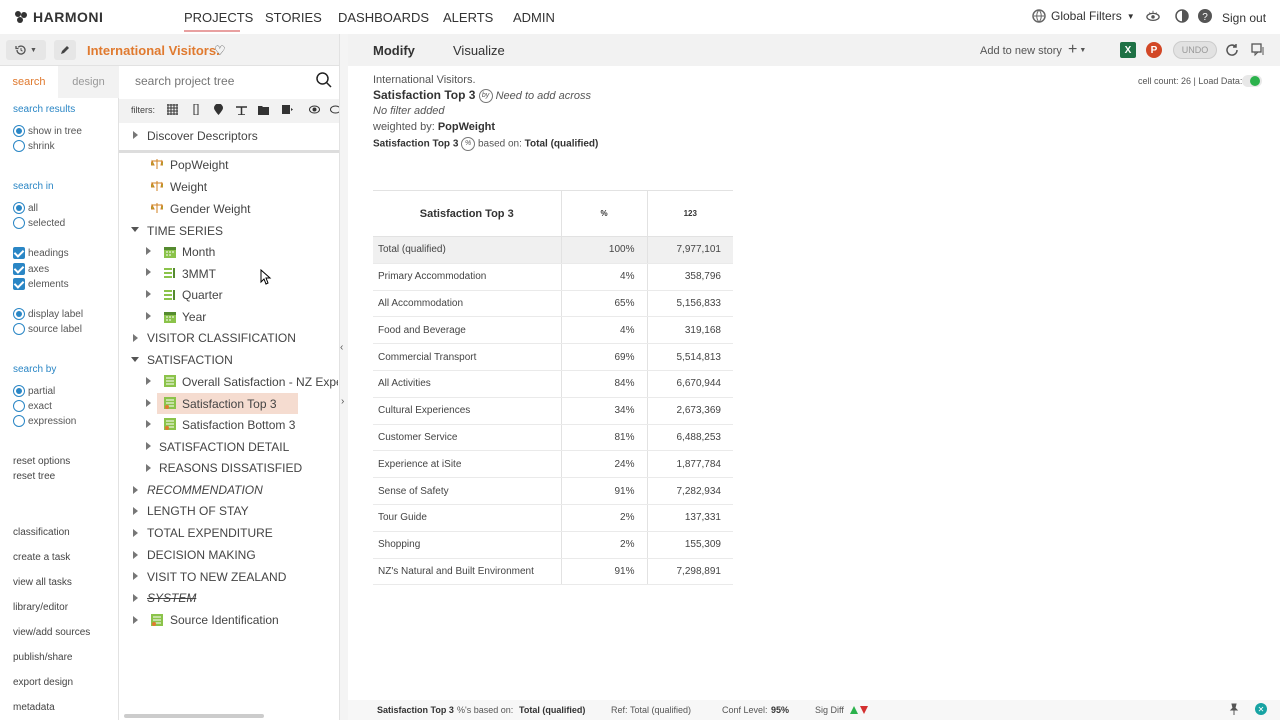 The width and height of the screenshot is (1280, 720). What do you see at coordinates (553, 384) in the screenshot?
I see `table-row: All Activities 84% 6,670,944` at bounding box center [553, 384].